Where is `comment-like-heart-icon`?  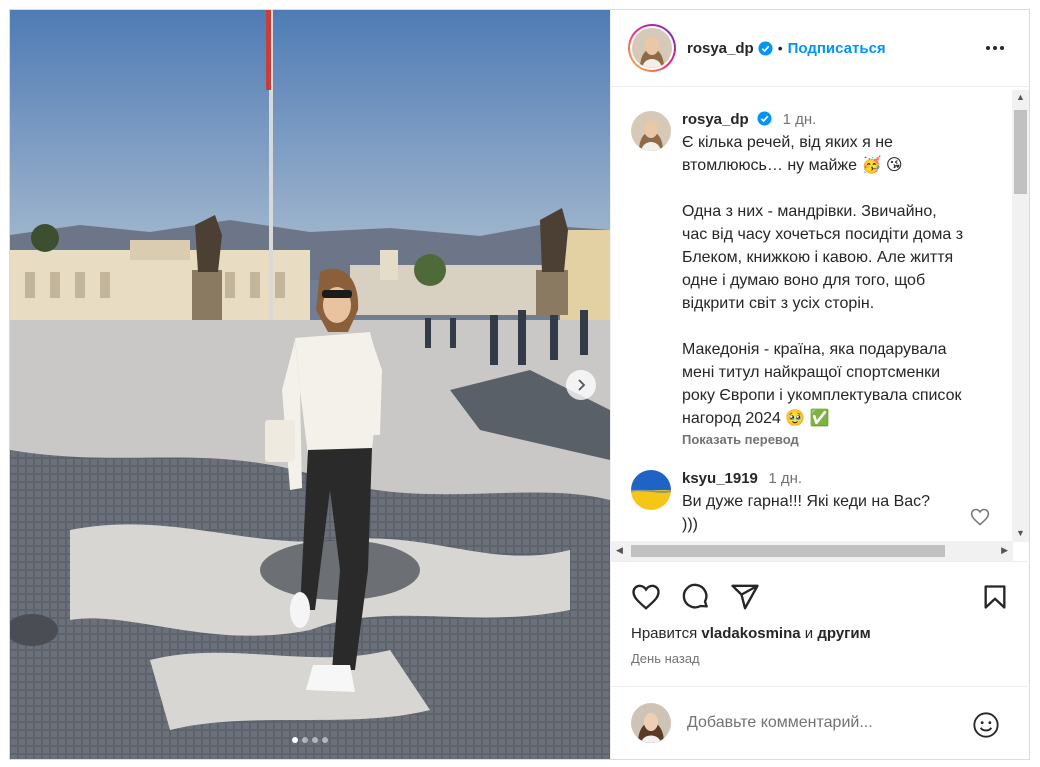
comment-like-heart-icon is located at coordinates (980, 517).